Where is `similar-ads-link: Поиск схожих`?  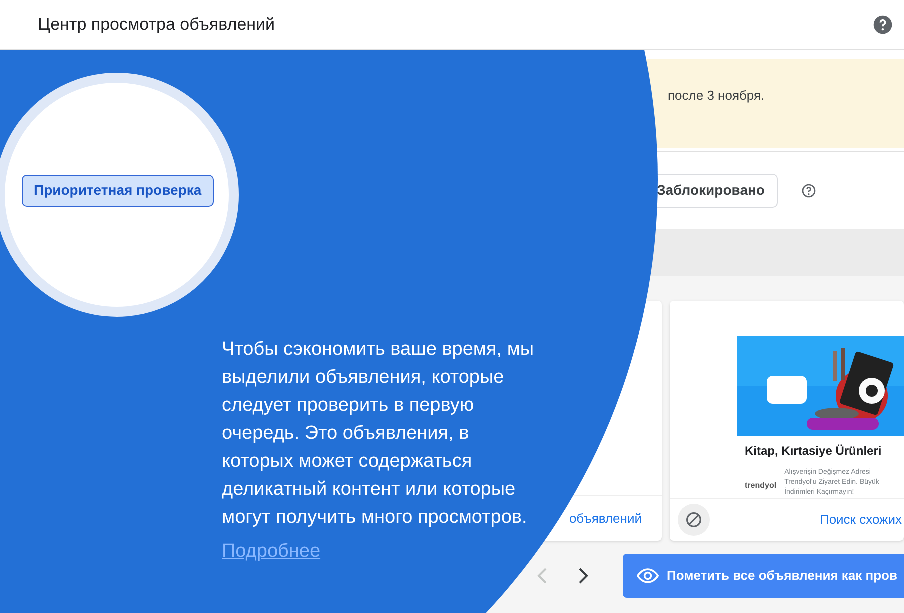
similar-ads-link: Поиск схожих is located at coordinates (861, 520).